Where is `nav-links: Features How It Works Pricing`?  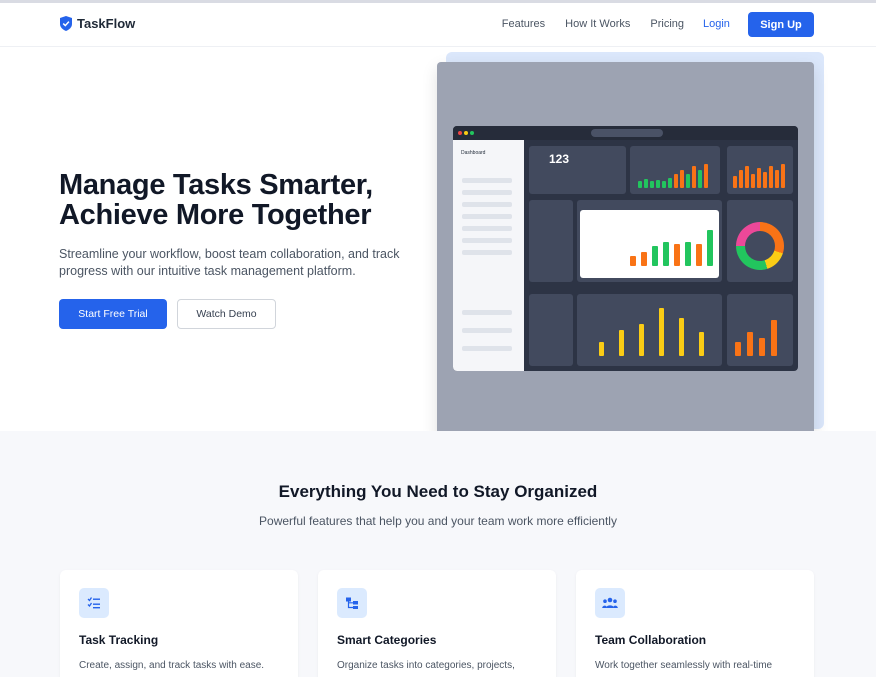
nav-links: Features How It Works Pricing is located at coordinates (593, 24).